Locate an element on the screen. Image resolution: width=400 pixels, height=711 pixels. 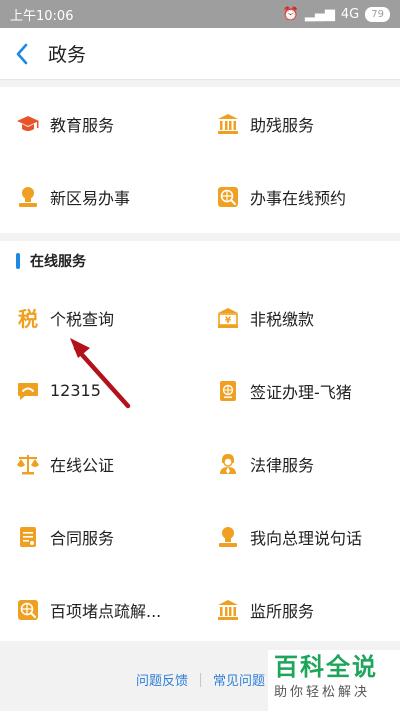
footer-divider is located at coordinates (201, 679).